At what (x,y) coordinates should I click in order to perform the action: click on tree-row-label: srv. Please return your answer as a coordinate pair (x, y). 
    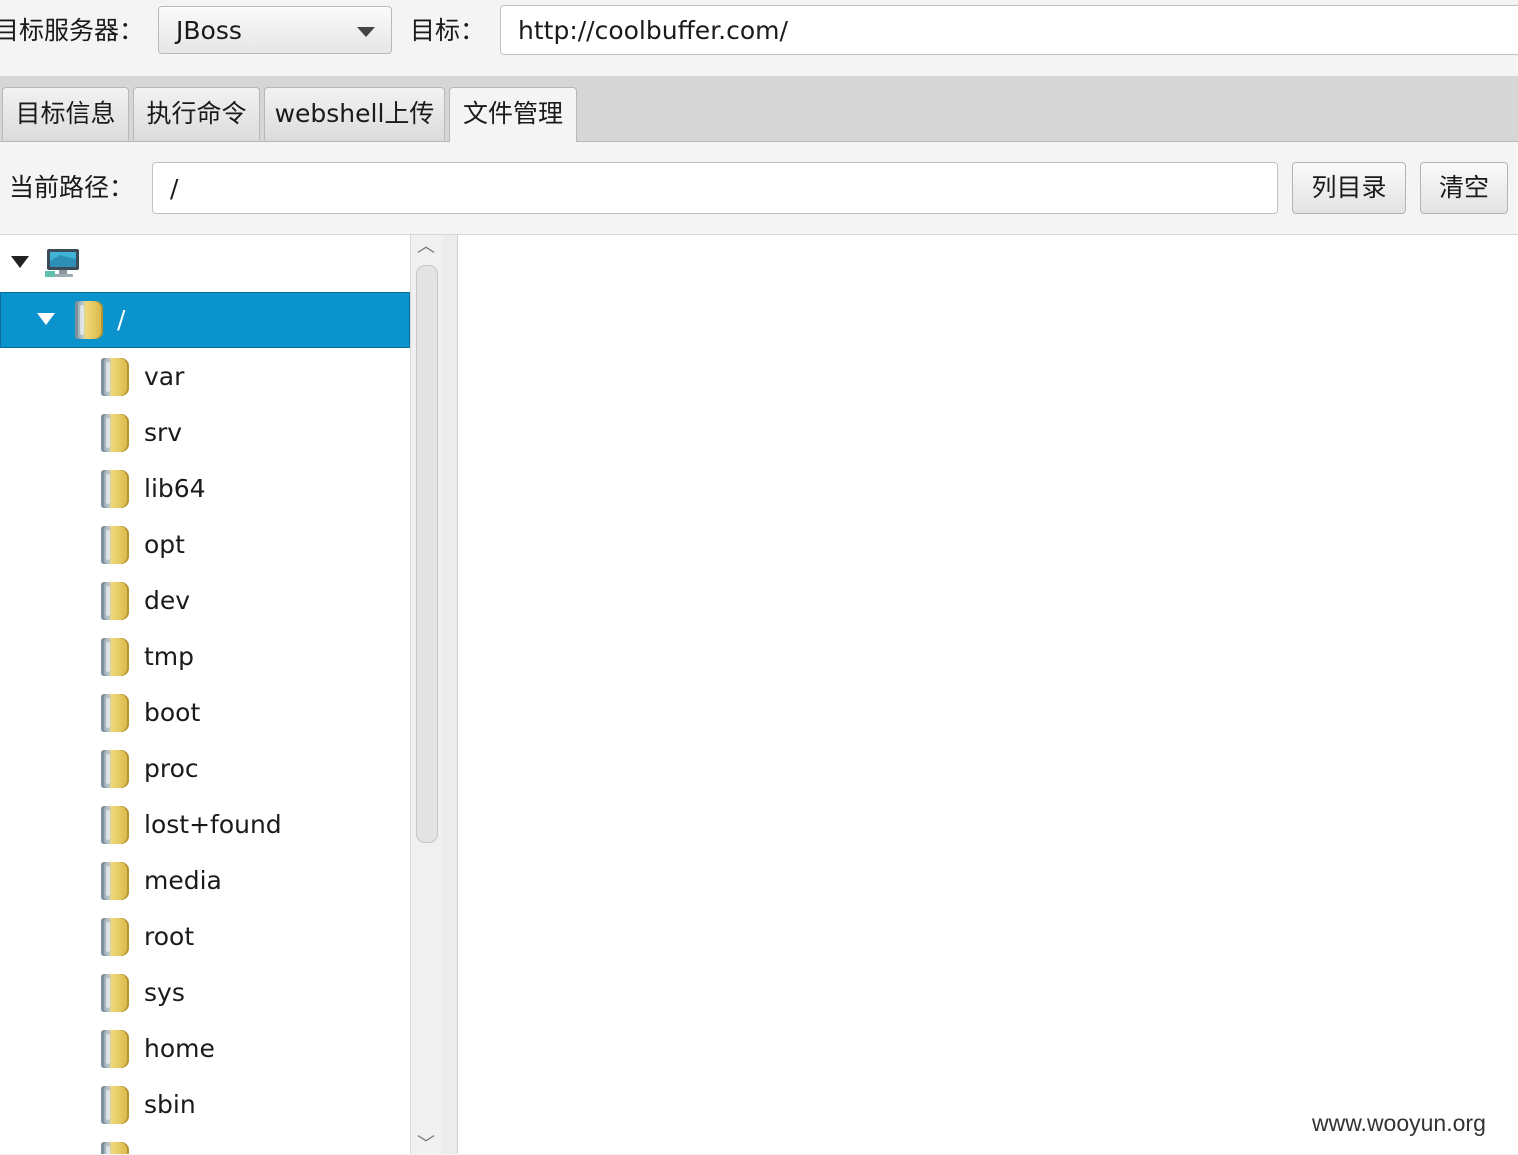
    Looking at the image, I should click on (163, 432).